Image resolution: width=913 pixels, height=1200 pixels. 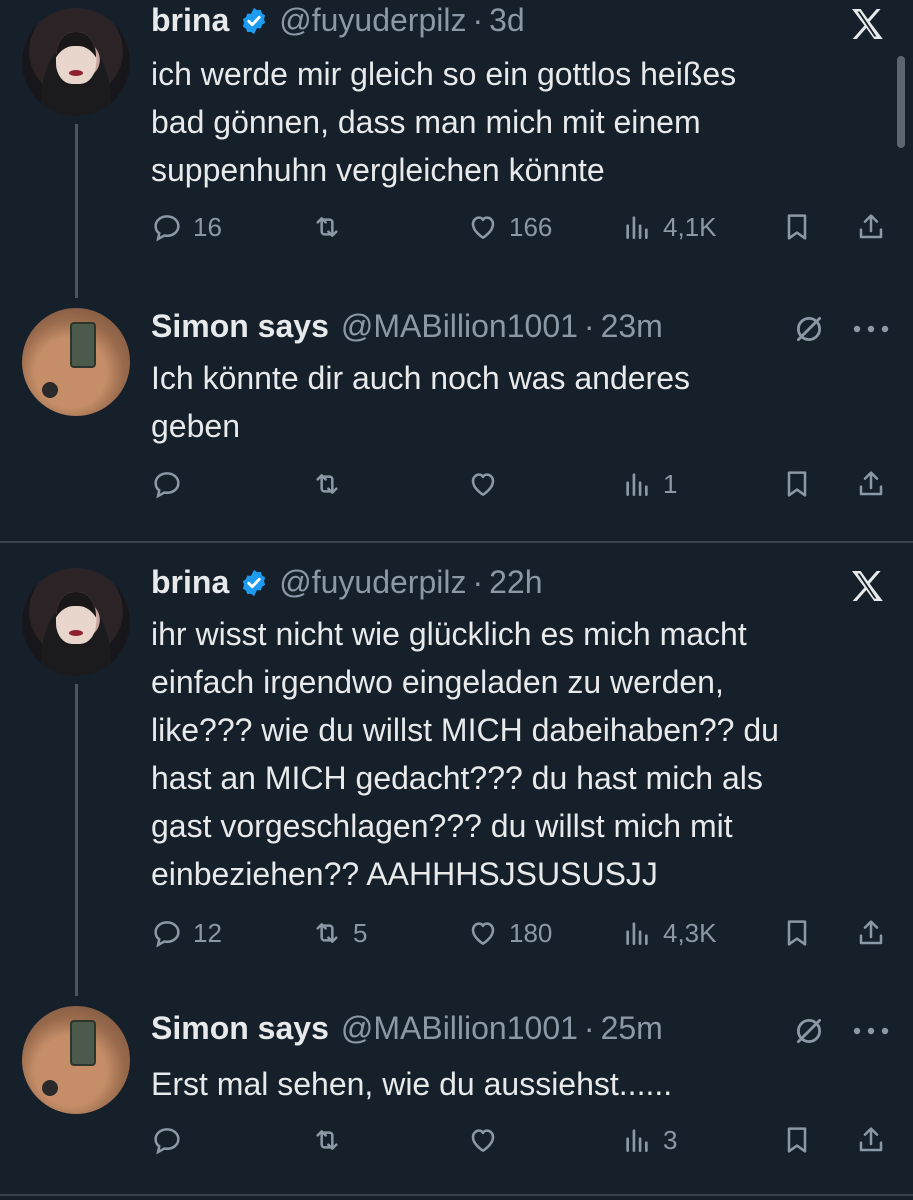 I want to click on bottom-divider, so click(x=456, y=1195).